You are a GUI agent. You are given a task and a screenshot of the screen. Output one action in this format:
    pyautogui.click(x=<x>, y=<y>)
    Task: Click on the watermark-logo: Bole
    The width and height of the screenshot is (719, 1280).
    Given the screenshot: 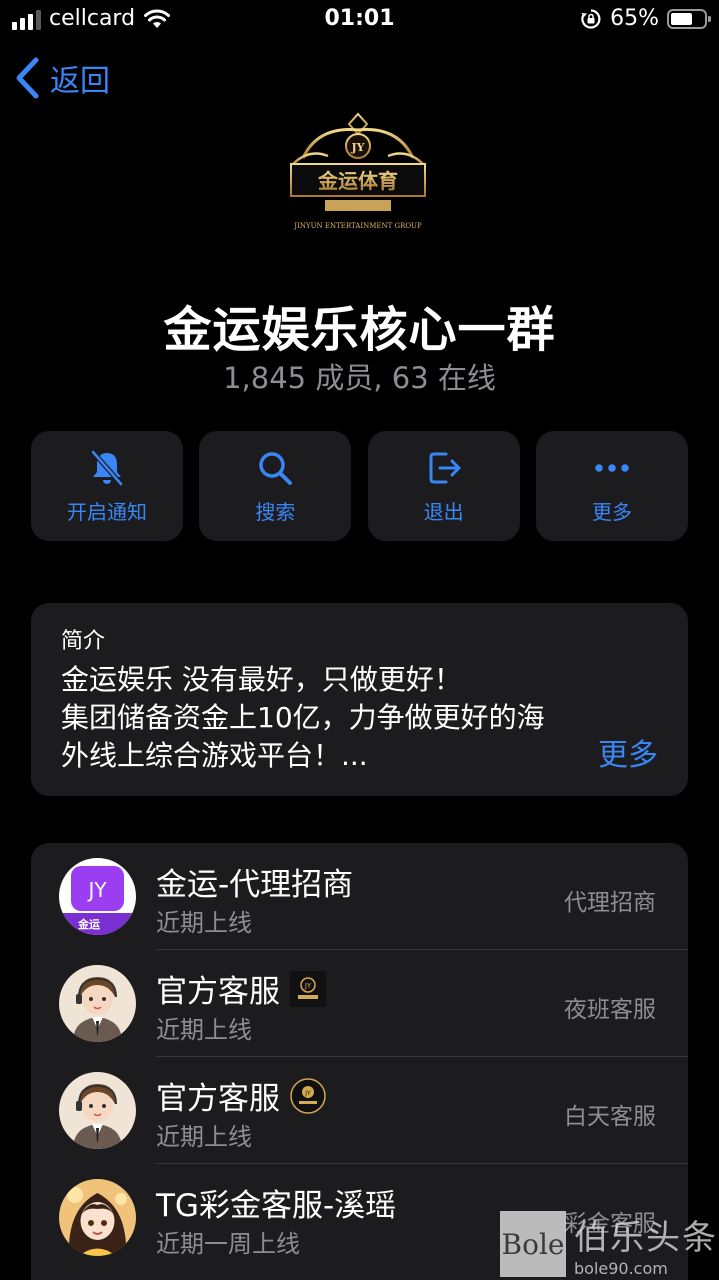 What is the action you would take?
    pyautogui.click(x=533, y=1244)
    